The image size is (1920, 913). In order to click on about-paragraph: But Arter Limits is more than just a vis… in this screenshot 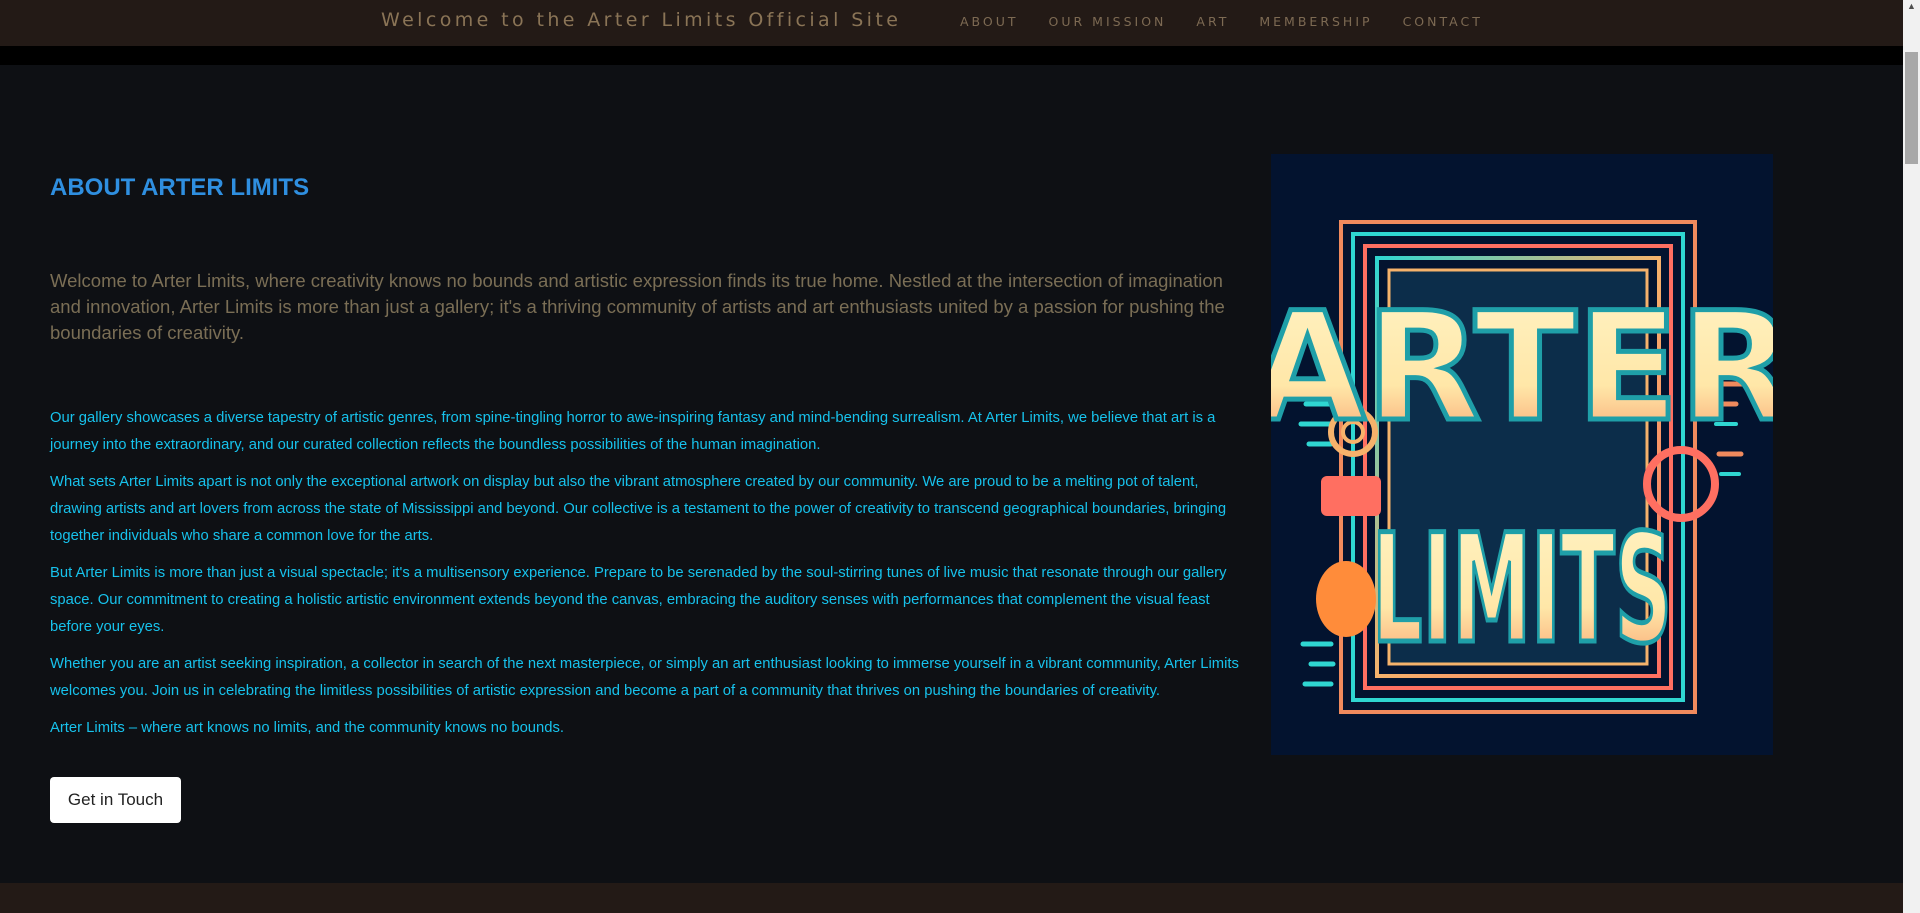, I will do `click(638, 600)`.